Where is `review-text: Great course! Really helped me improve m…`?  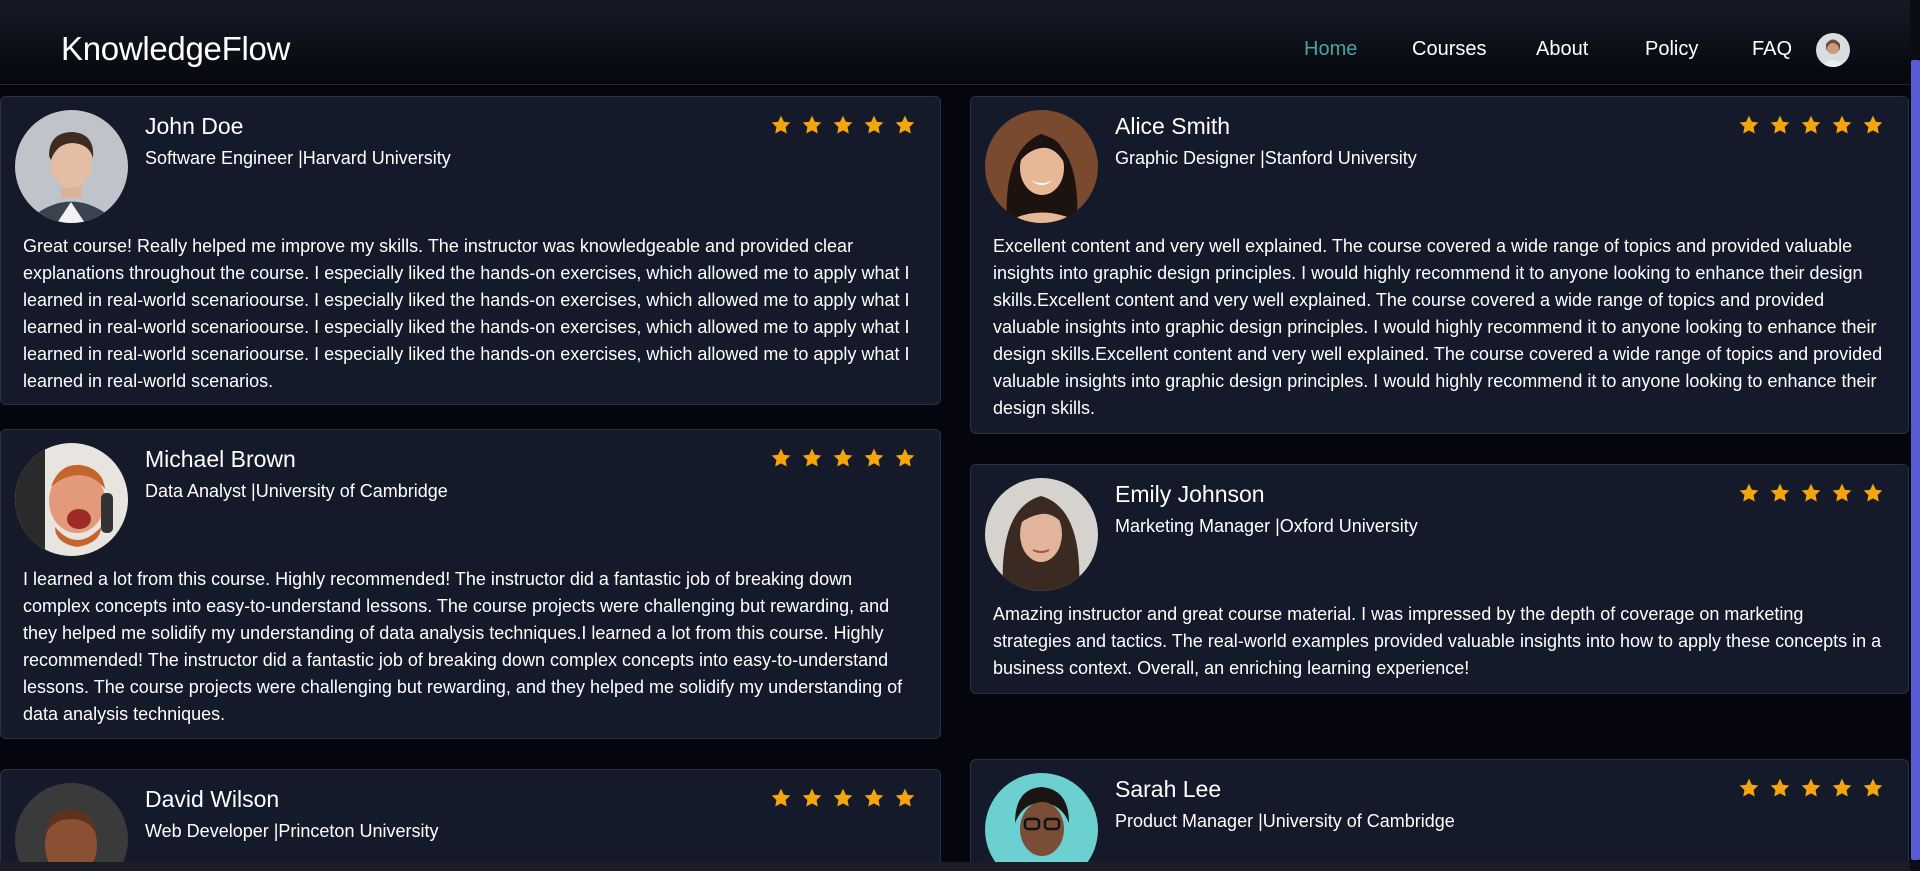
review-text: Great course! Really helped me improve m… is located at coordinates (466, 313).